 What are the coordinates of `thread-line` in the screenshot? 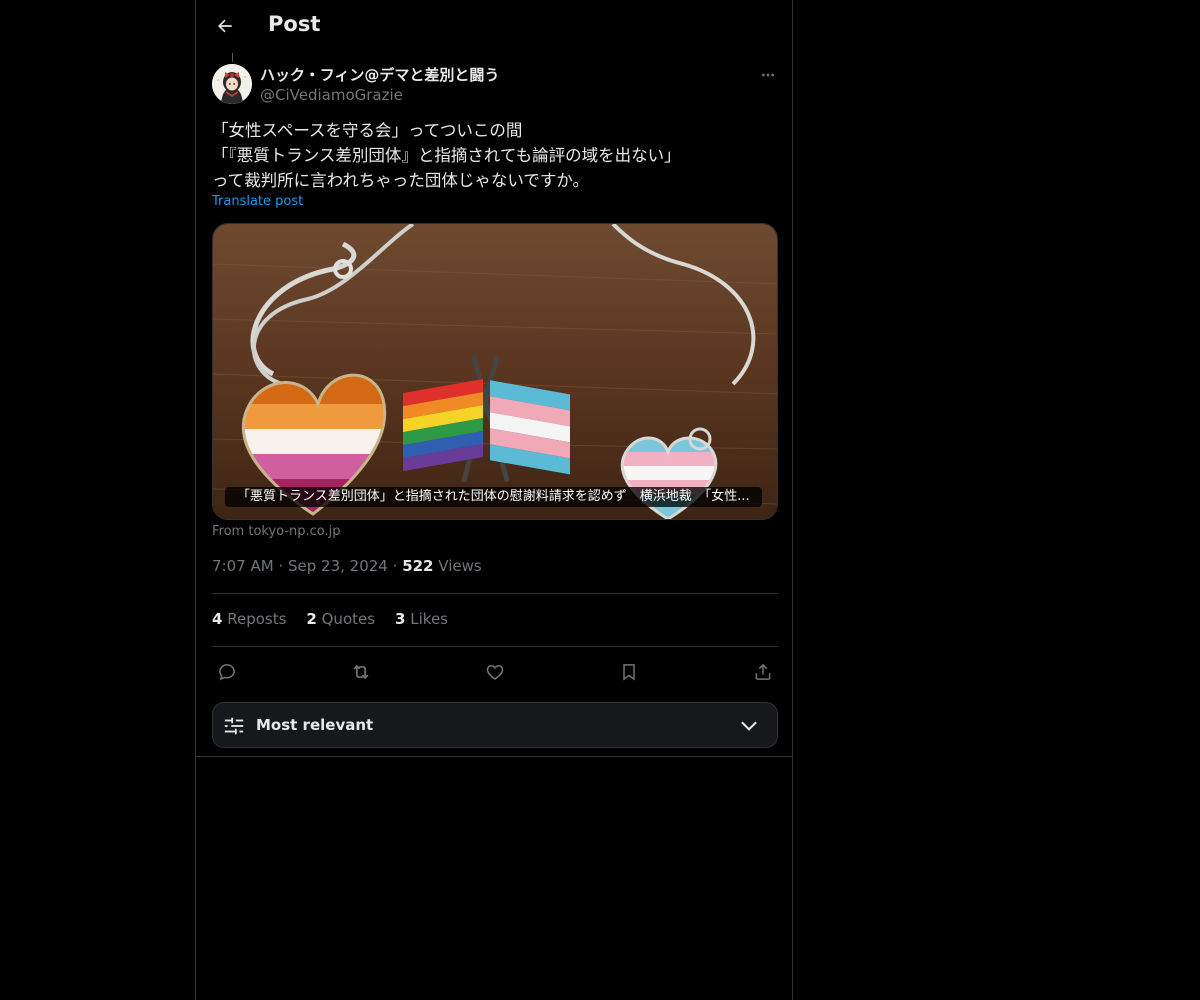 It's located at (232, 57).